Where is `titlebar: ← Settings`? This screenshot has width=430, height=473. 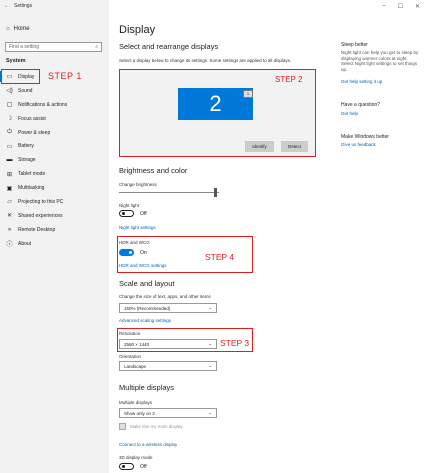 titlebar: ← Settings is located at coordinates (18, 6).